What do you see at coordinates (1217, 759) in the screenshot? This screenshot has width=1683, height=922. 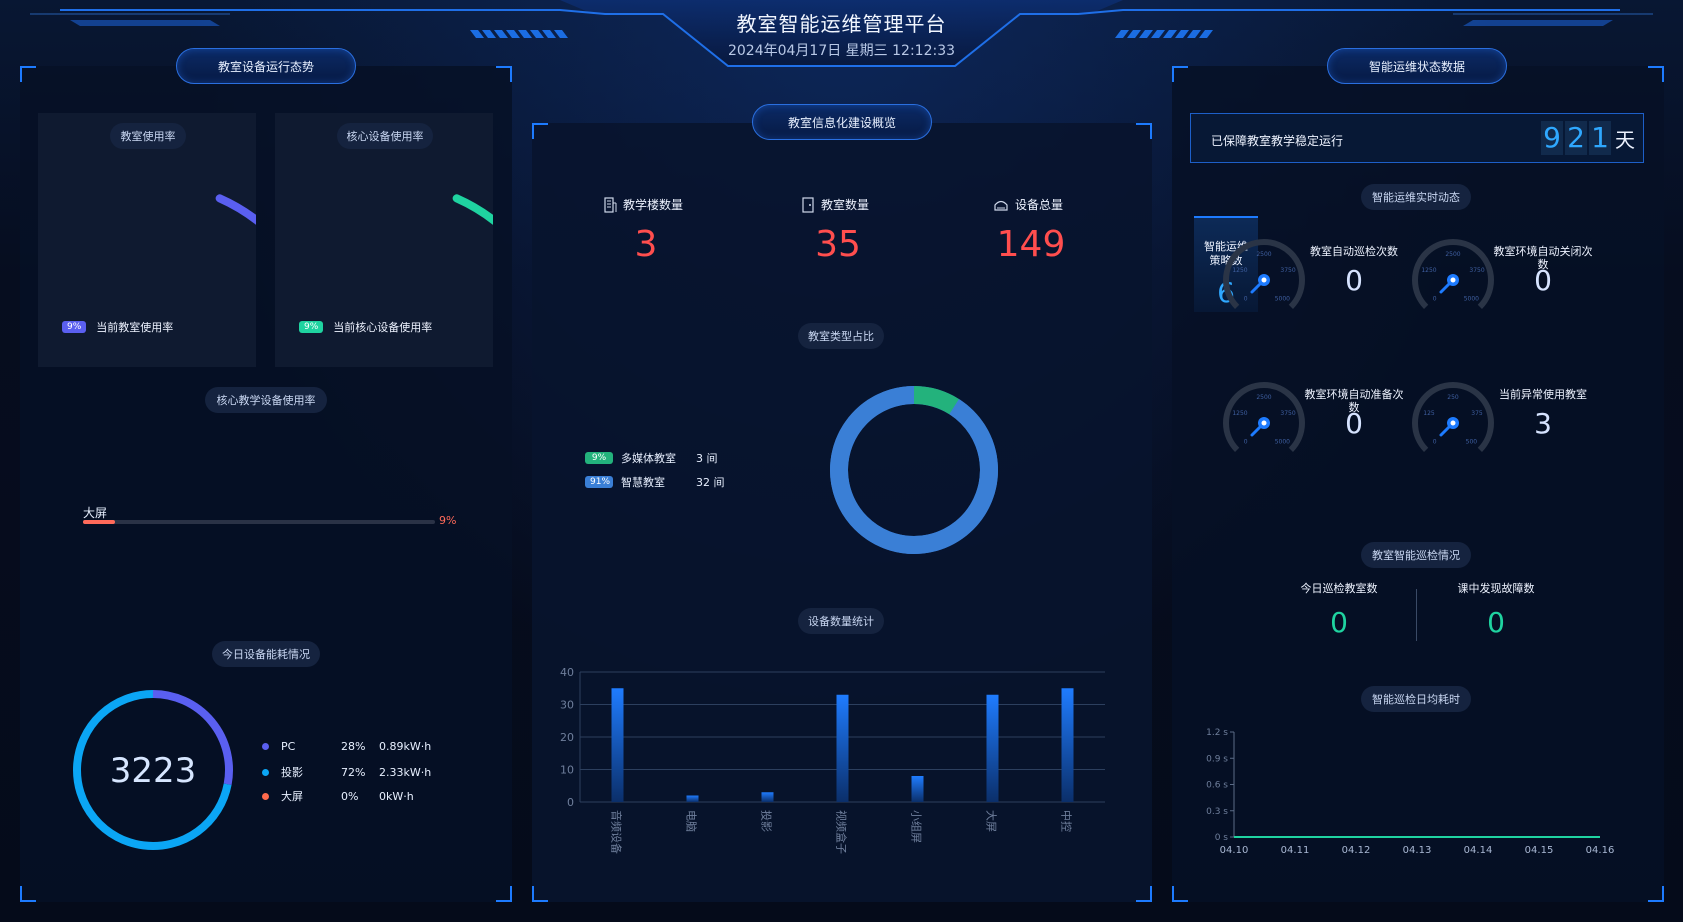 I see `y-tick-label: 0.9 s` at bounding box center [1217, 759].